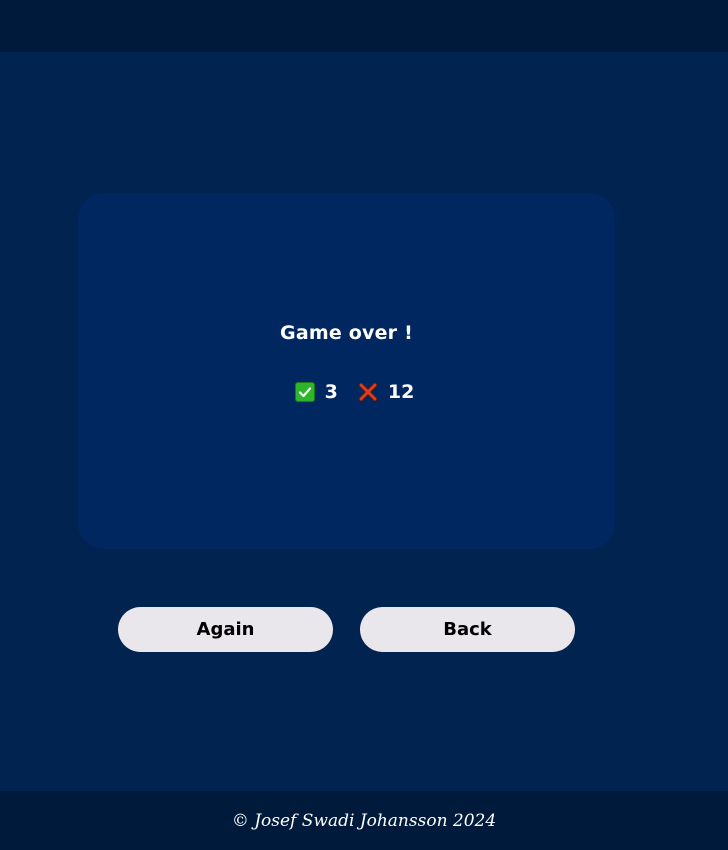 The height and width of the screenshot is (850, 728). What do you see at coordinates (225, 629) in the screenshot?
I see `again-button: Again` at bounding box center [225, 629].